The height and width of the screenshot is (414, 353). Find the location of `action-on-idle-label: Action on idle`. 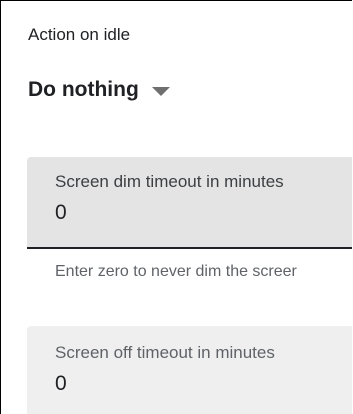

action-on-idle-label: Action on idle is located at coordinates (79, 34).